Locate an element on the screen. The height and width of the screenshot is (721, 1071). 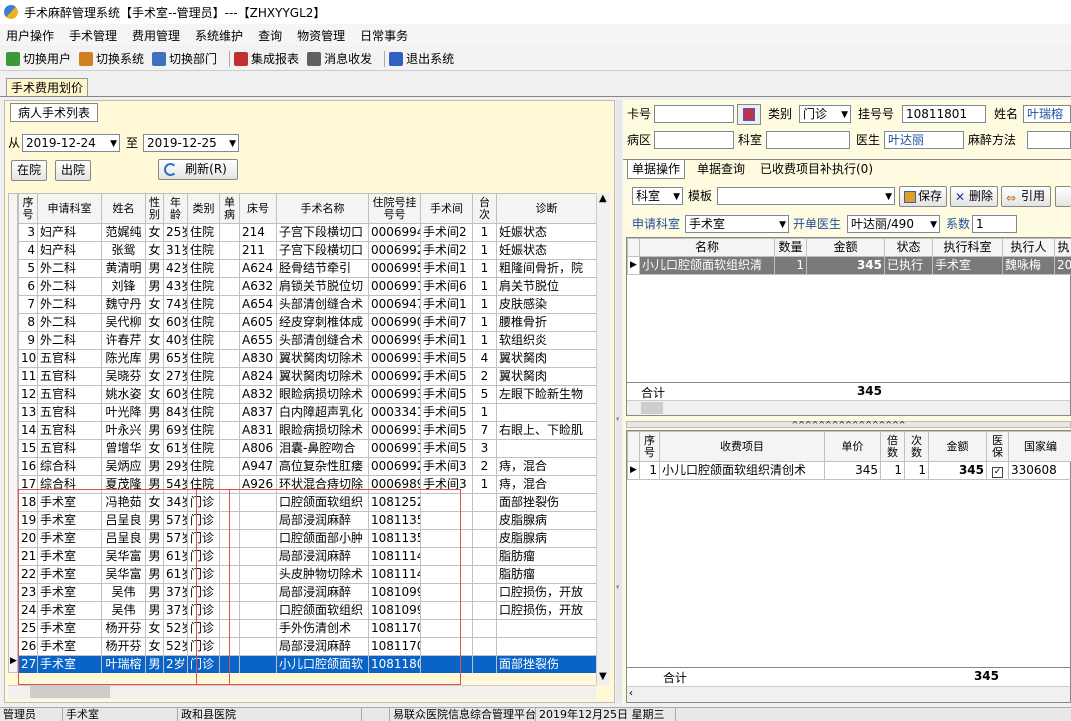
menu-item-6: 日常事务 is located at coordinates (384, 35).